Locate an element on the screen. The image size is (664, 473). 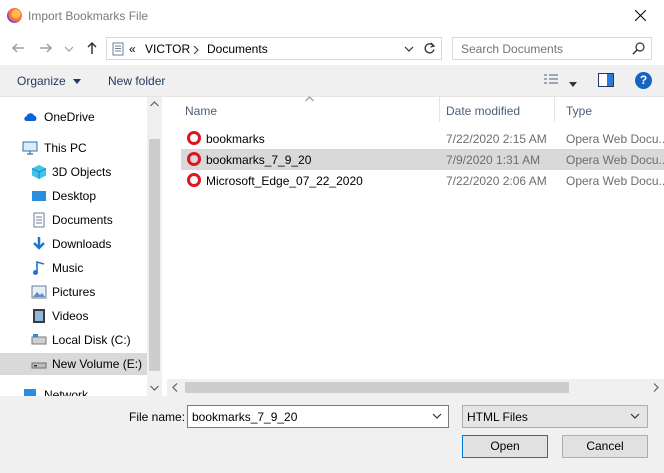
column-name-label: Name is located at coordinates (201, 111).